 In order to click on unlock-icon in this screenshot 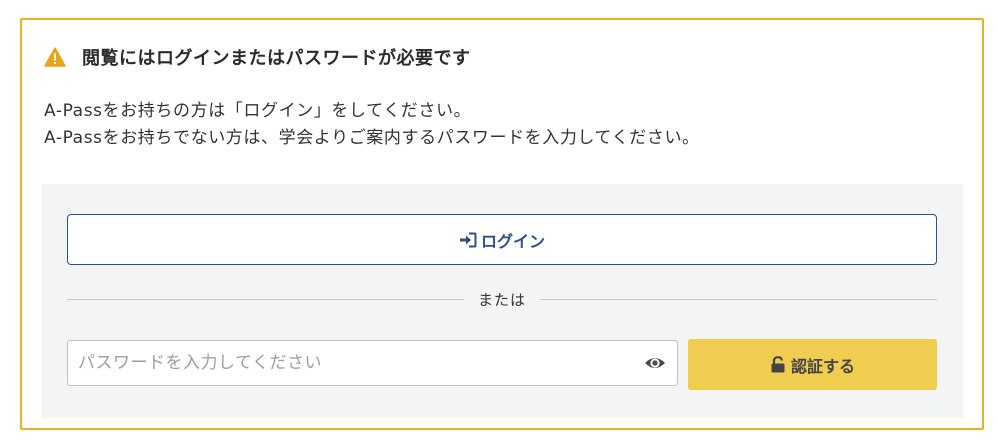, I will do `click(778, 364)`.